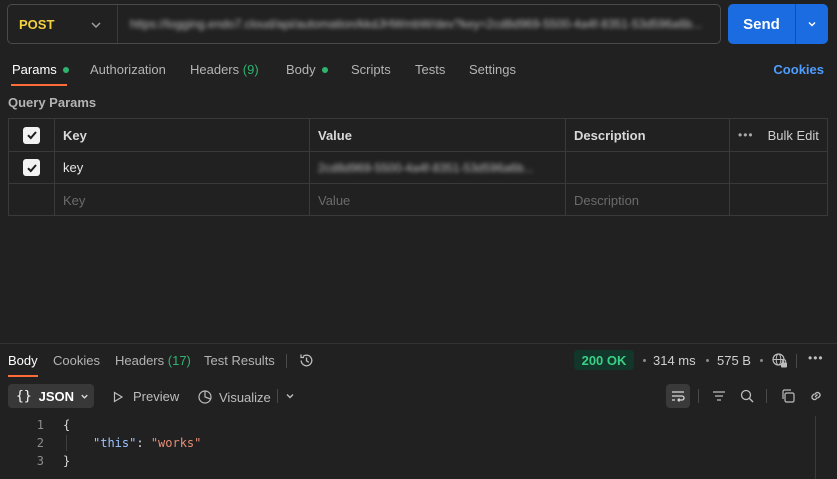 The height and width of the screenshot is (479, 837). Describe the element at coordinates (286, 361) in the screenshot. I see `tabs-separator` at that location.